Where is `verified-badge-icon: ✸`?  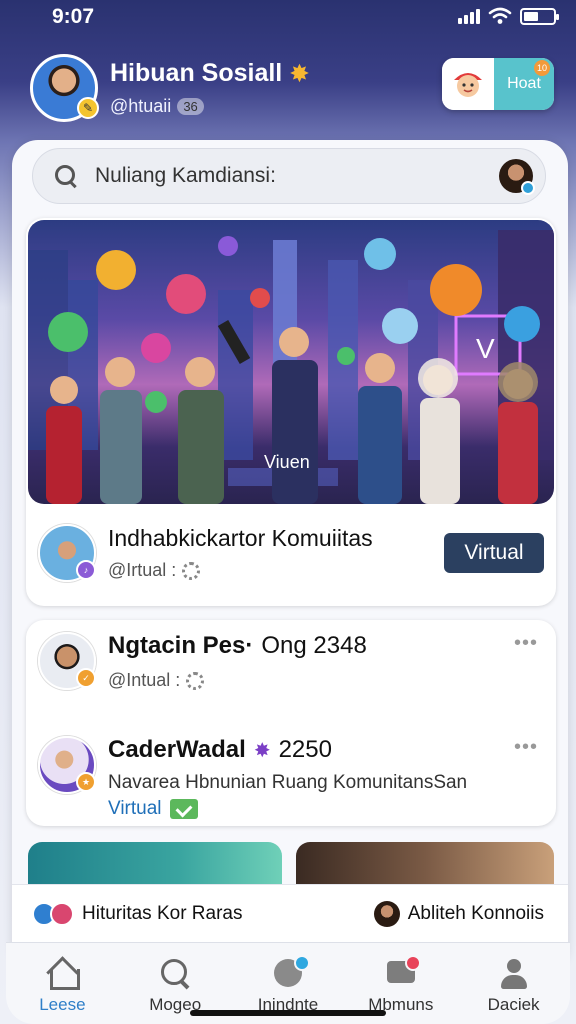 verified-badge-icon: ✸ is located at coordinates (262, 750).